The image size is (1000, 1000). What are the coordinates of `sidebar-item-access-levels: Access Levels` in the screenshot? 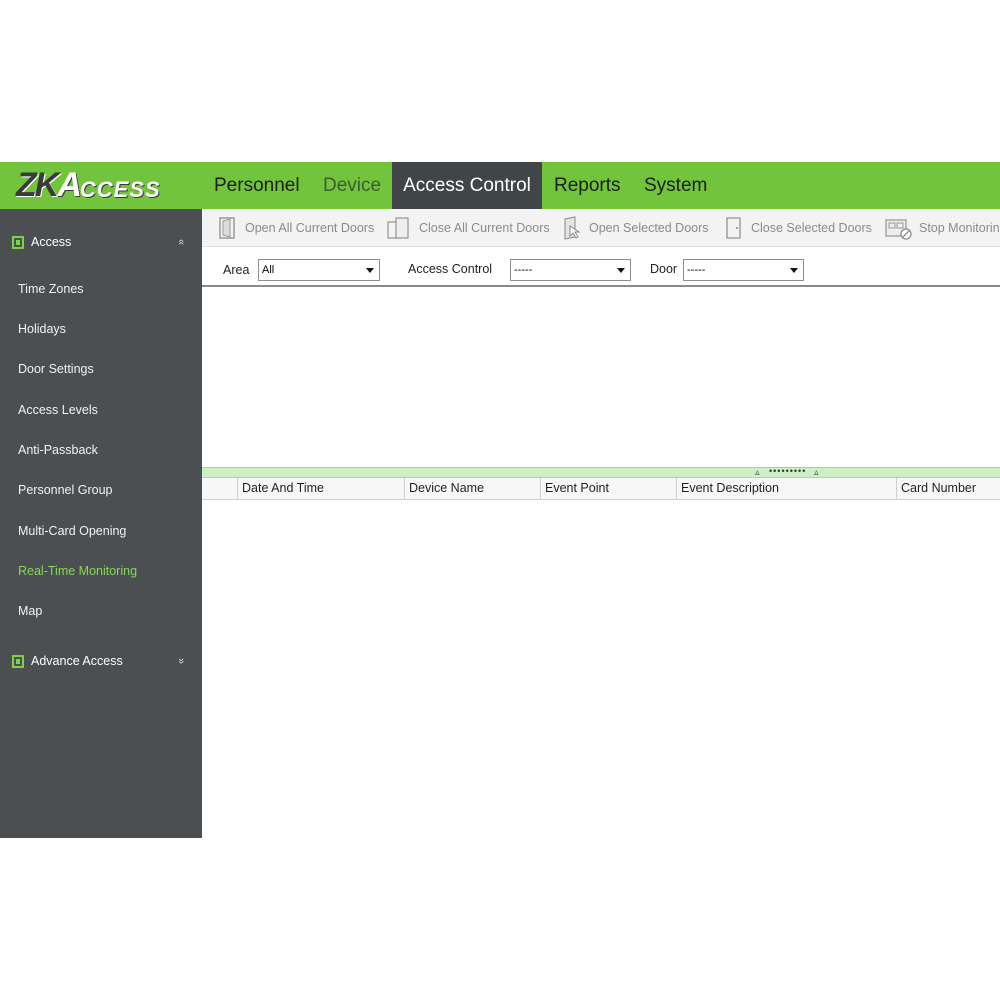 It's located at (58, 410).